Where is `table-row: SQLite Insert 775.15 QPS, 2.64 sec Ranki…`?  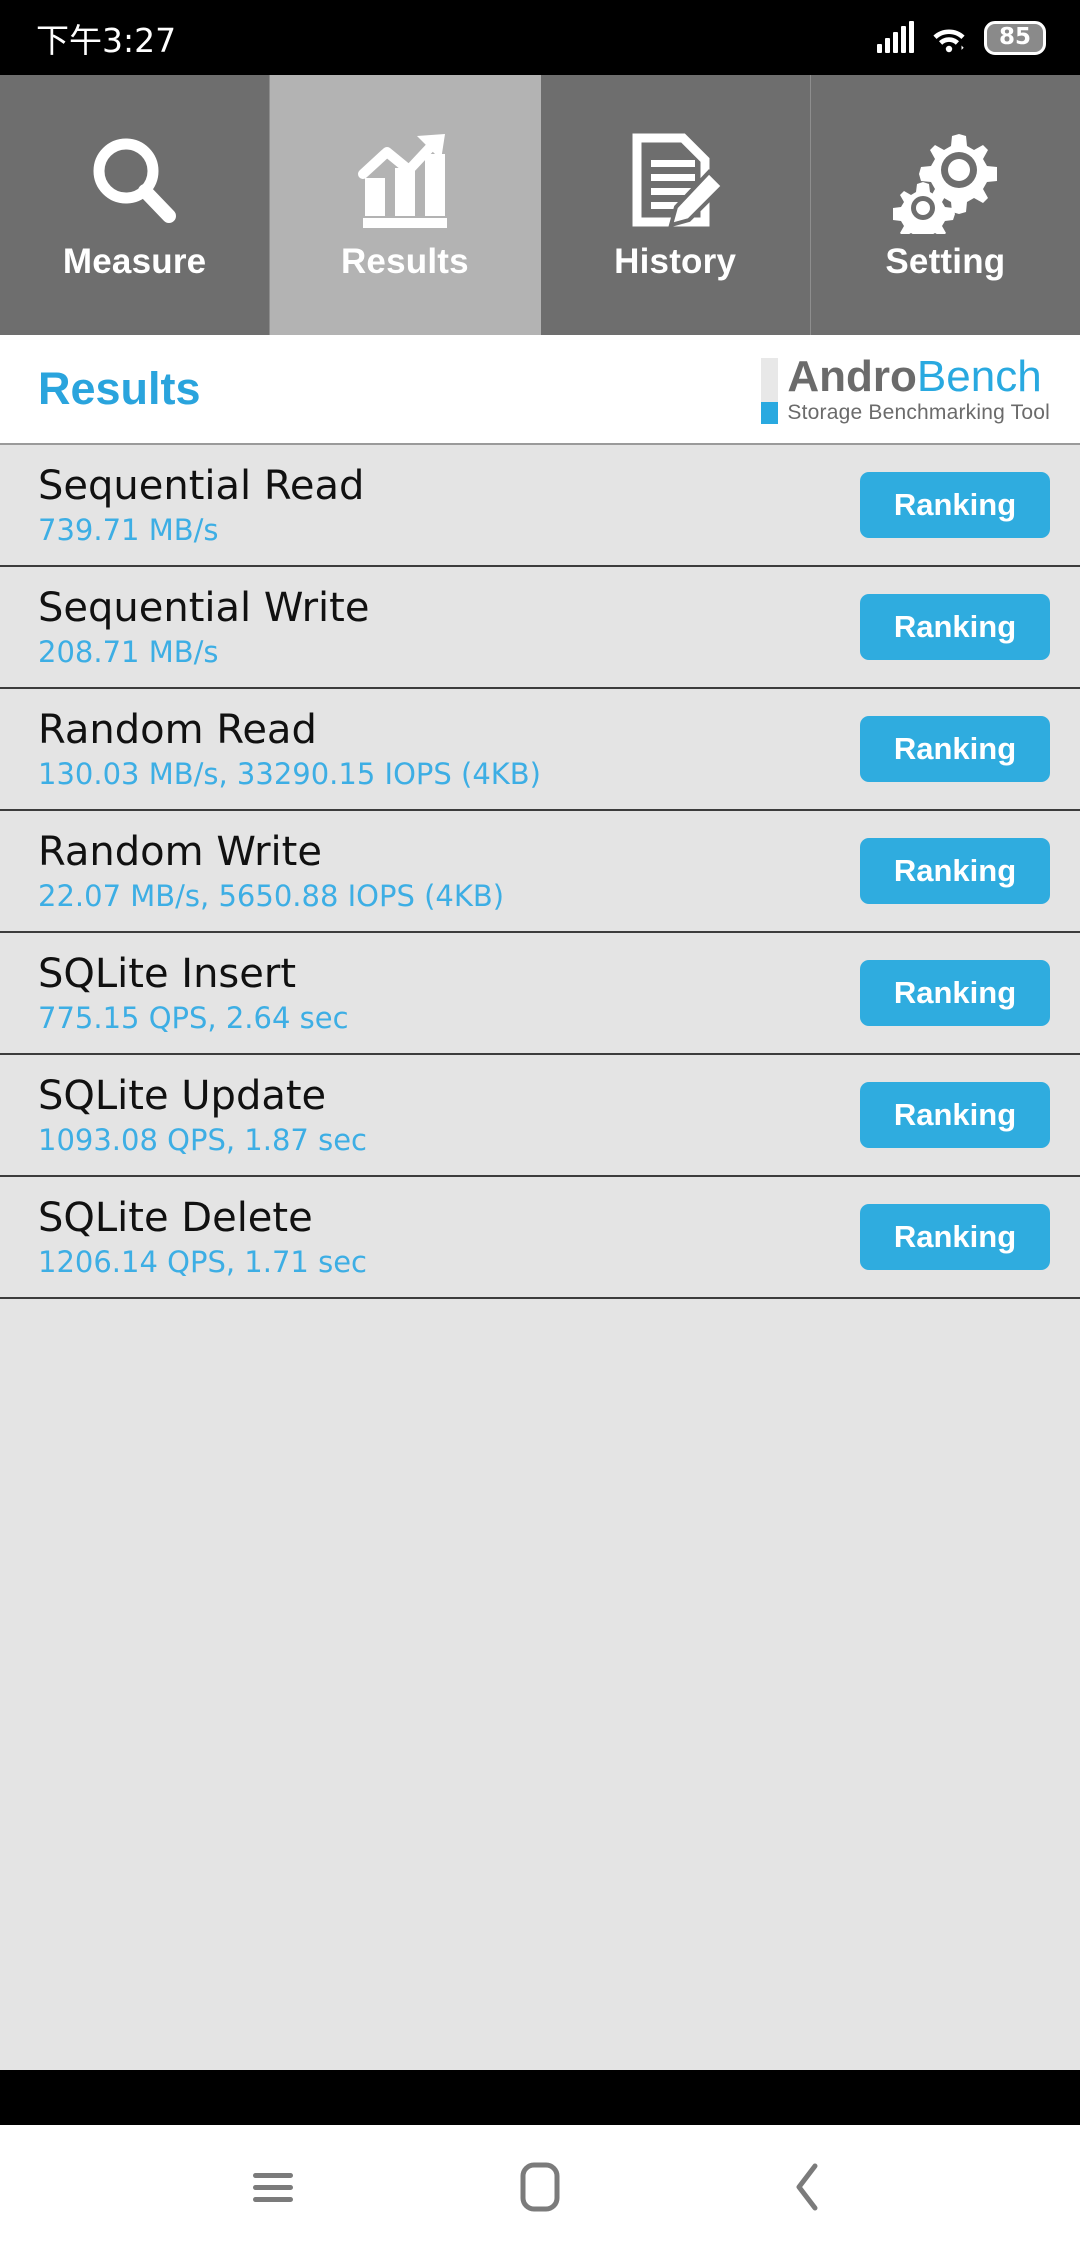 table-row: SQLite Insert 775.15 QPS, 2.64 sec Ranki… is located at coordinates (540, 994).